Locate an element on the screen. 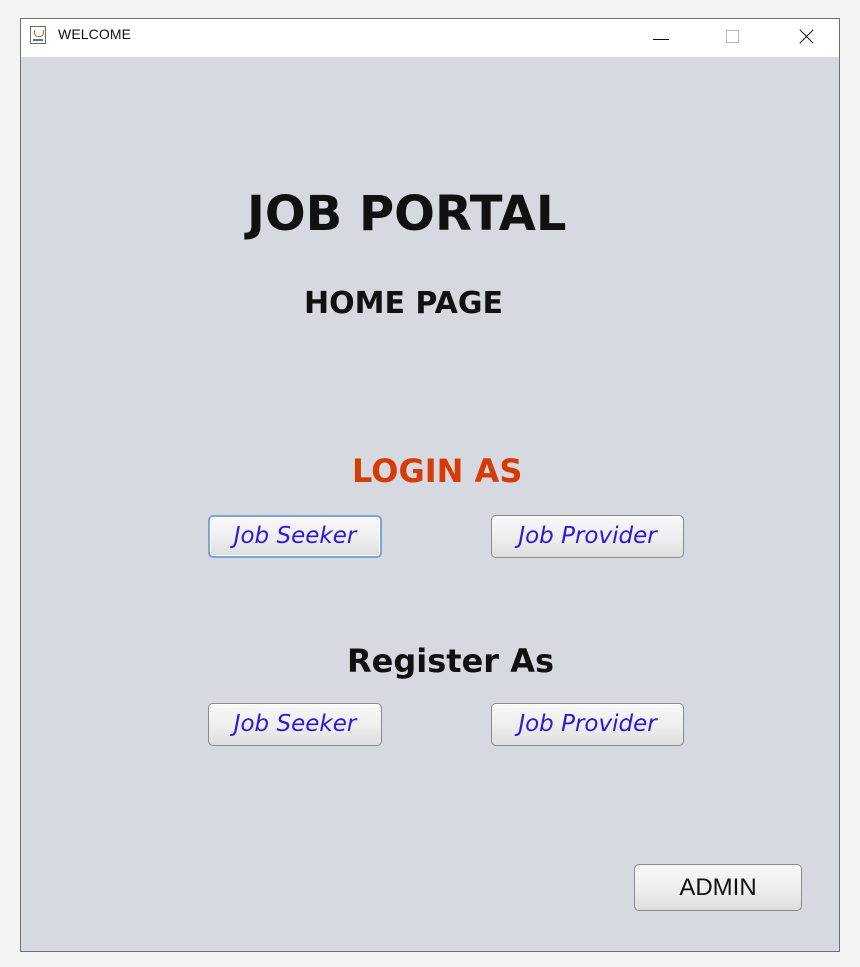 This screenshot has width=860, height=967. register-heading: Register As is located at coordinates (450, 661).